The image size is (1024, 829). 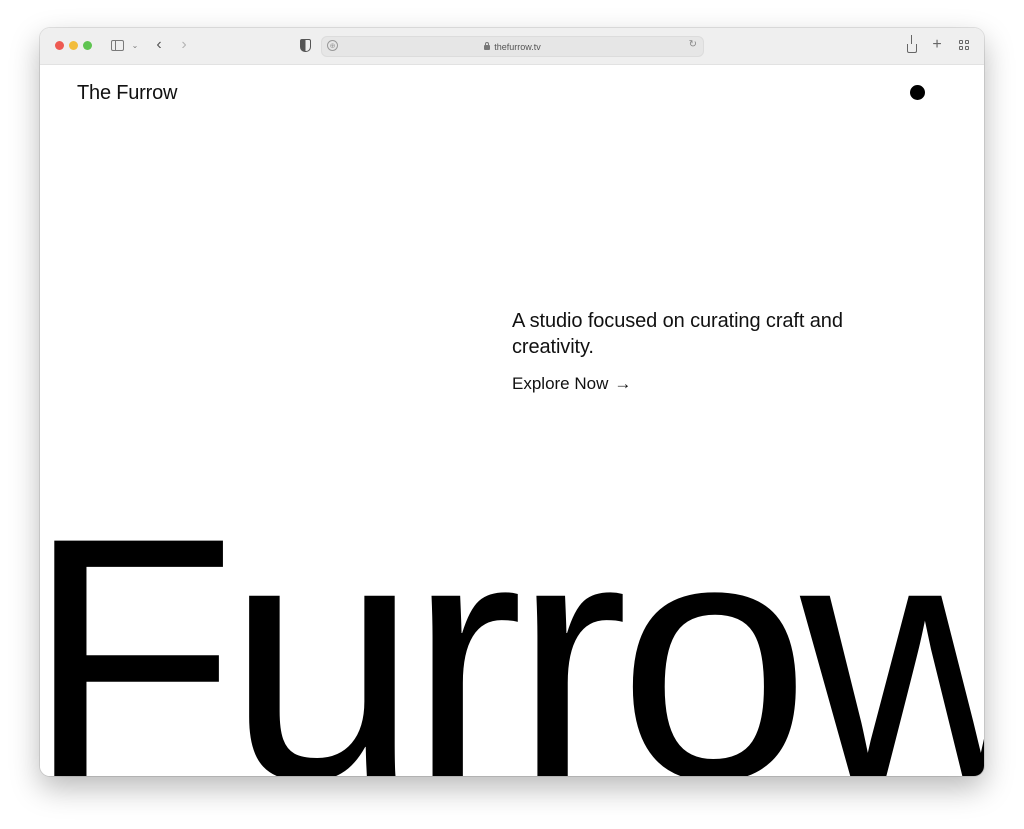 What do you see at coordinates (937, 45) in the screenshot?
I see `new-tab-icon: +` at bounding box center [937, 45].